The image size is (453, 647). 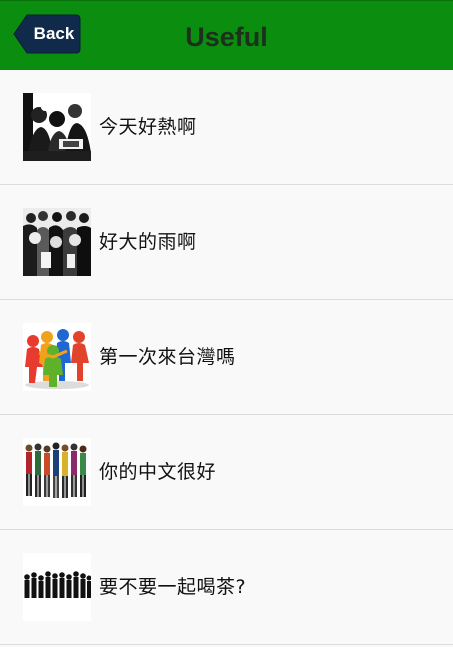 What do you see at coordinates (57, 587) in the screenshot?
I see `silhouettes-thumbnail` at bounding box center [57, 587].